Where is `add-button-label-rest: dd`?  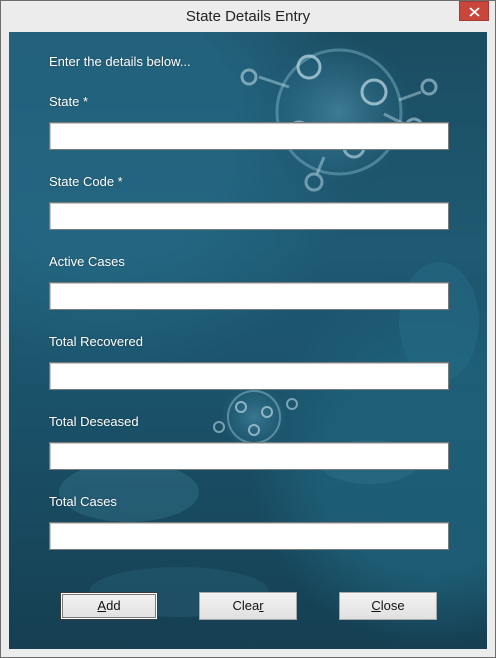
add-button-label-rest: dd is located at coordinates (113, 605).